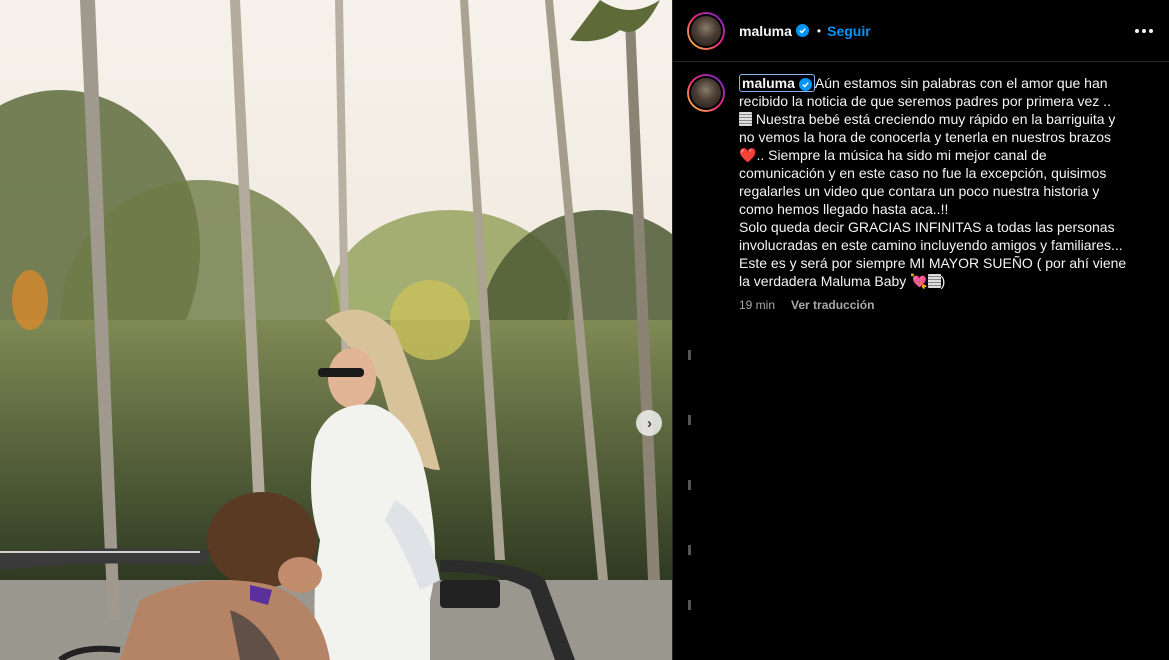  I want to click on caption-line: como hemos llegado hasta aca..!!, so click(844, 209).